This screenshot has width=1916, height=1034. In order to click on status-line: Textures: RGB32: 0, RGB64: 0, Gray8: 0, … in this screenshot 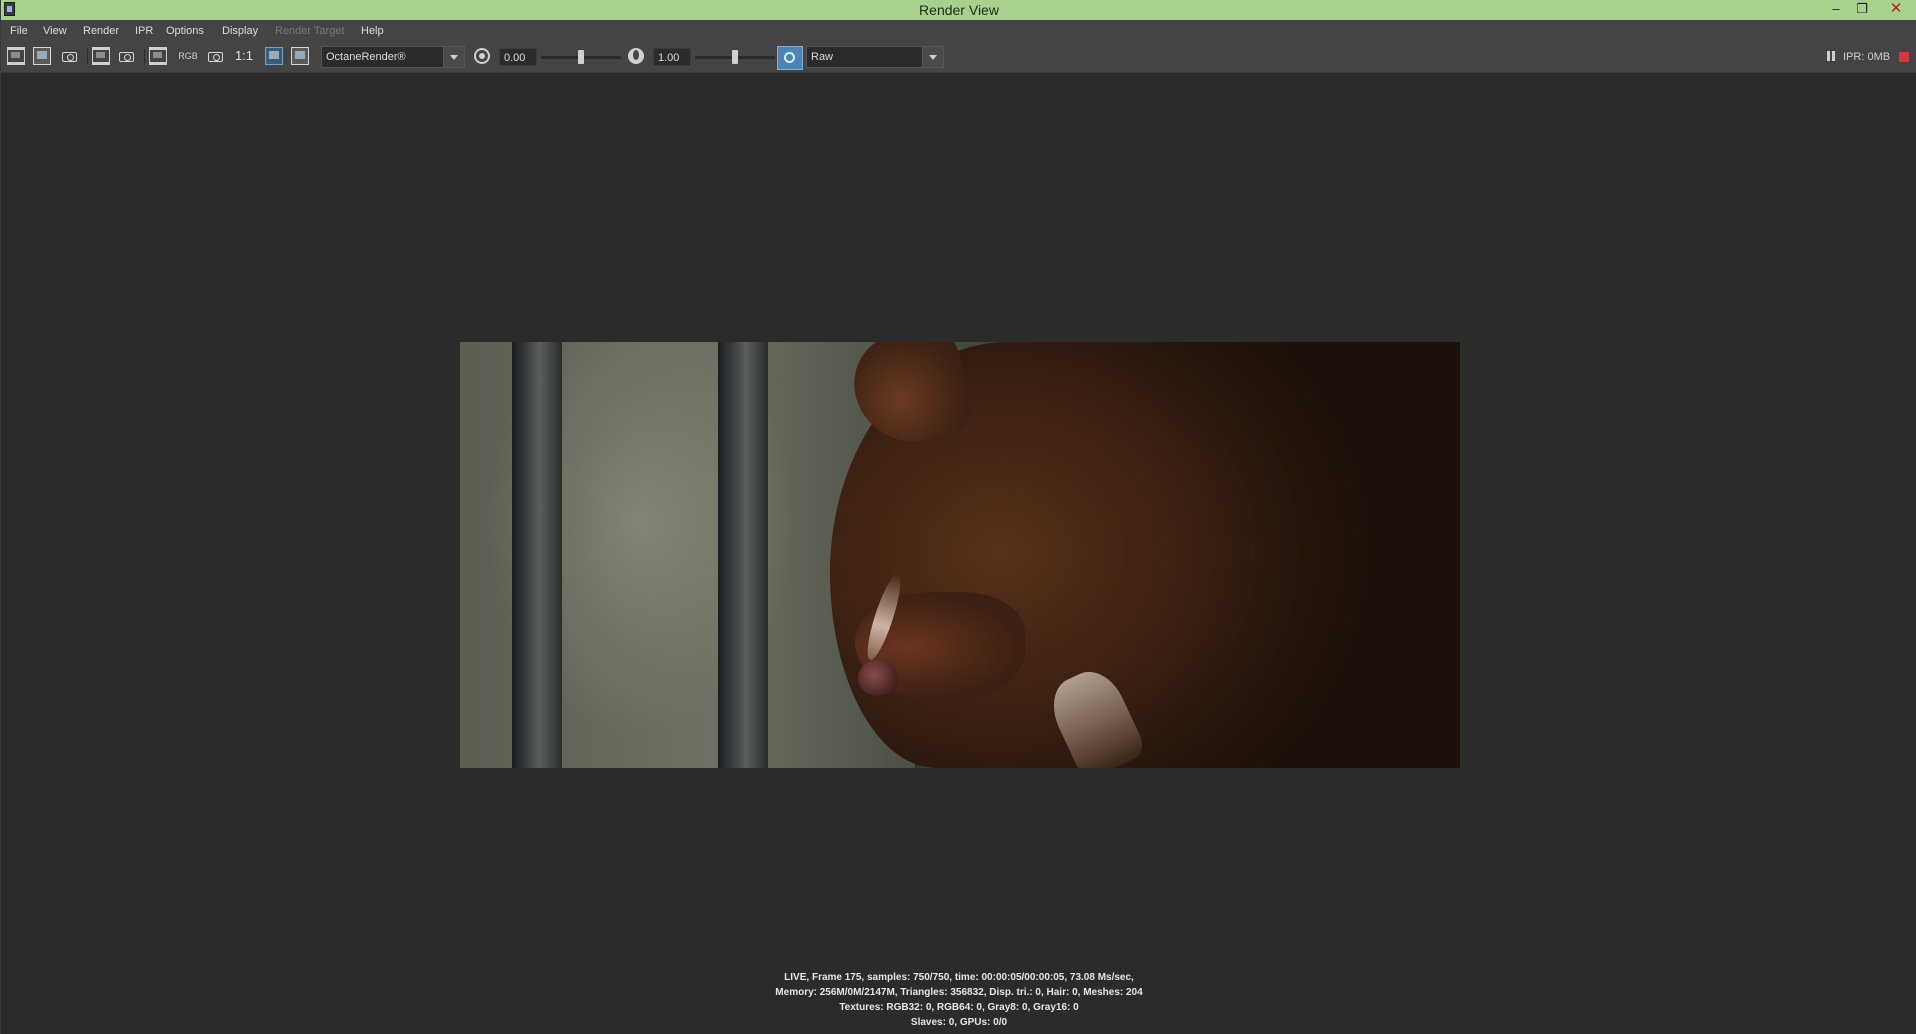, I will do `click(959, 1007)`.